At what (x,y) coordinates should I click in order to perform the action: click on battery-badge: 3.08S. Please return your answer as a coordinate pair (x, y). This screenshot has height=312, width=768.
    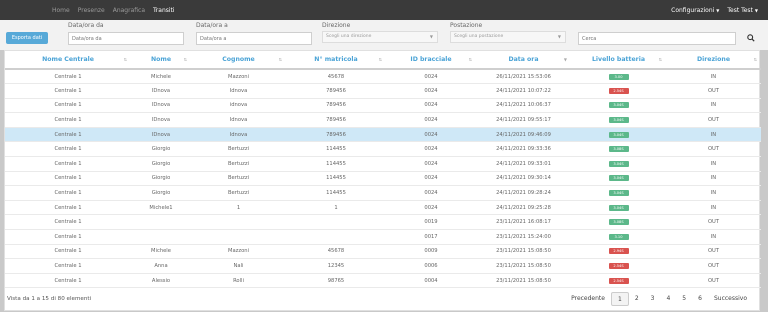
    Looking at the image, I should click on (618, 149).